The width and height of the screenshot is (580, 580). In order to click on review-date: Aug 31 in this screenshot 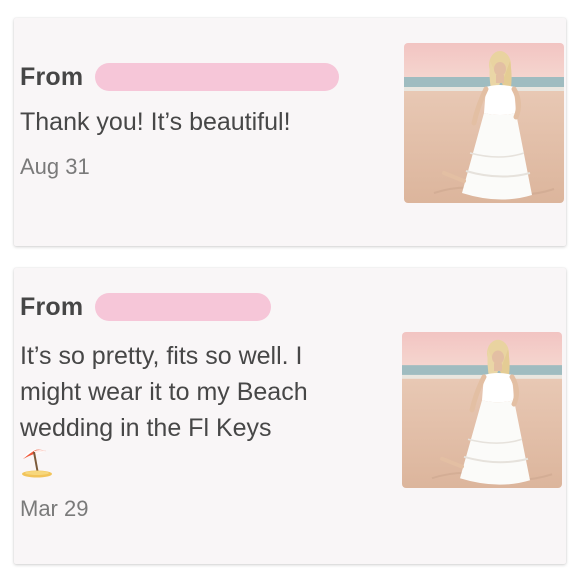, I will do `click(55, 166)`.